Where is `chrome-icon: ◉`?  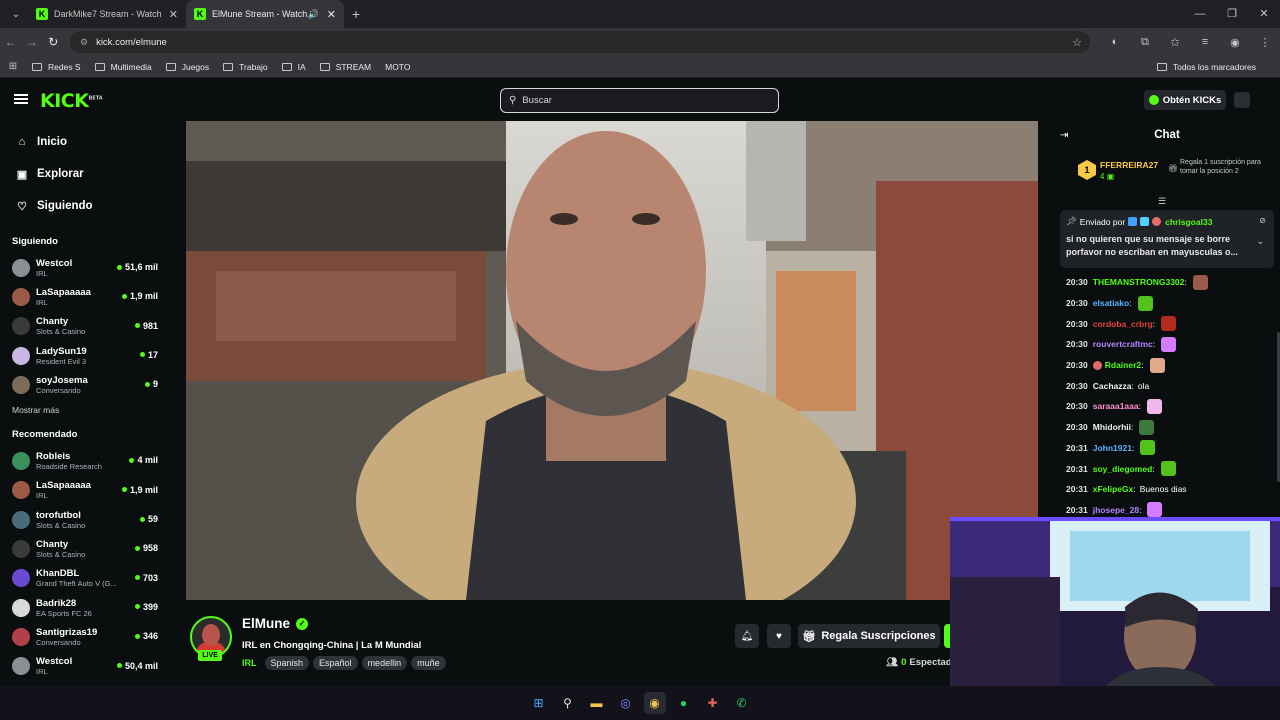 chrome-icon: ◉ is located at coordinates (654, 703).